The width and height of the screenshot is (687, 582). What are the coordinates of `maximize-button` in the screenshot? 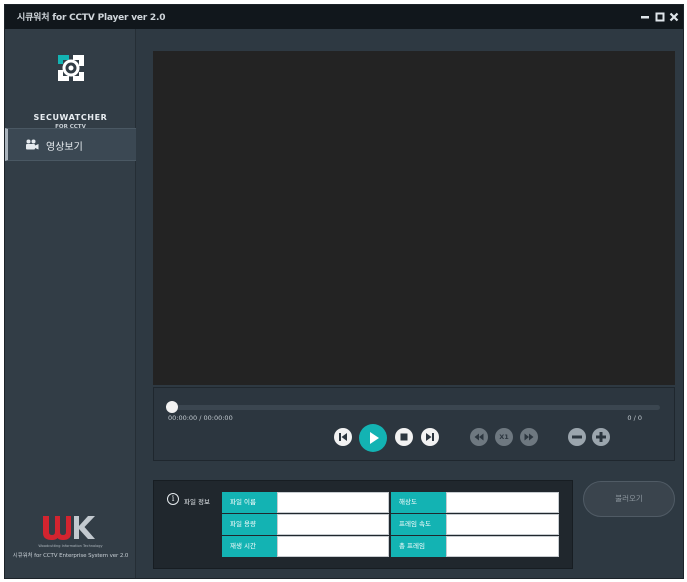 It's located at (660, 17).